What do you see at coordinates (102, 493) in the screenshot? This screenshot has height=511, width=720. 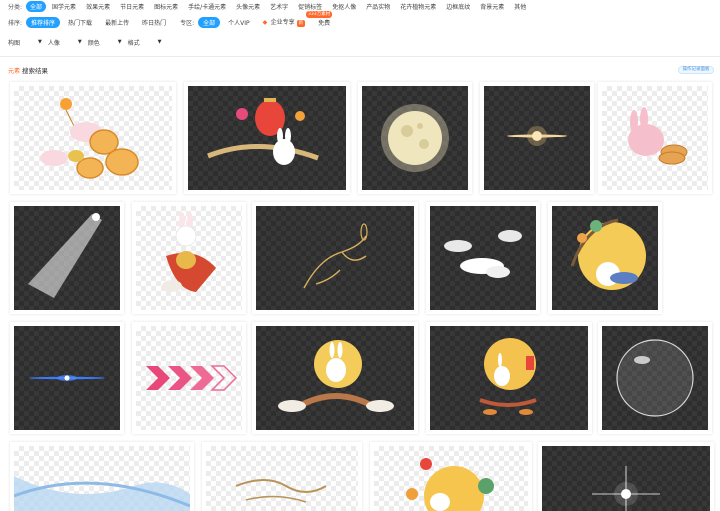 I see `blue-ribbon-image` at bounding box center [102, 493].